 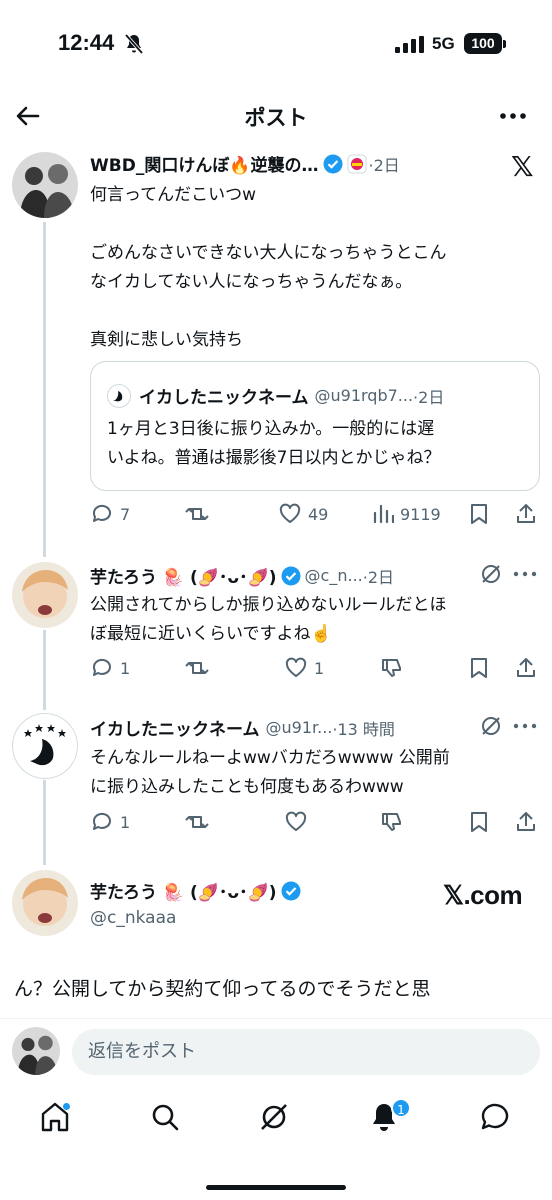 What do you see at coordinates (420, 514) in the screenshot?
I see `views-count: 9119` at bounding box center [420, 514].